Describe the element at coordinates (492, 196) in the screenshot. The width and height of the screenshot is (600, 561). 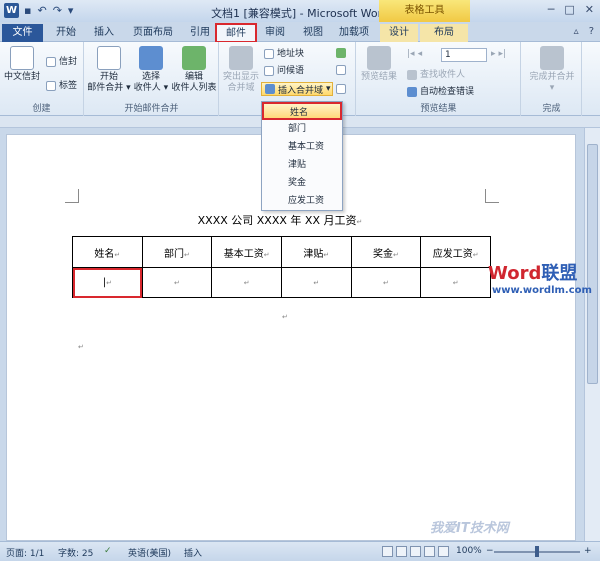
I see `crop-mark` at that location.